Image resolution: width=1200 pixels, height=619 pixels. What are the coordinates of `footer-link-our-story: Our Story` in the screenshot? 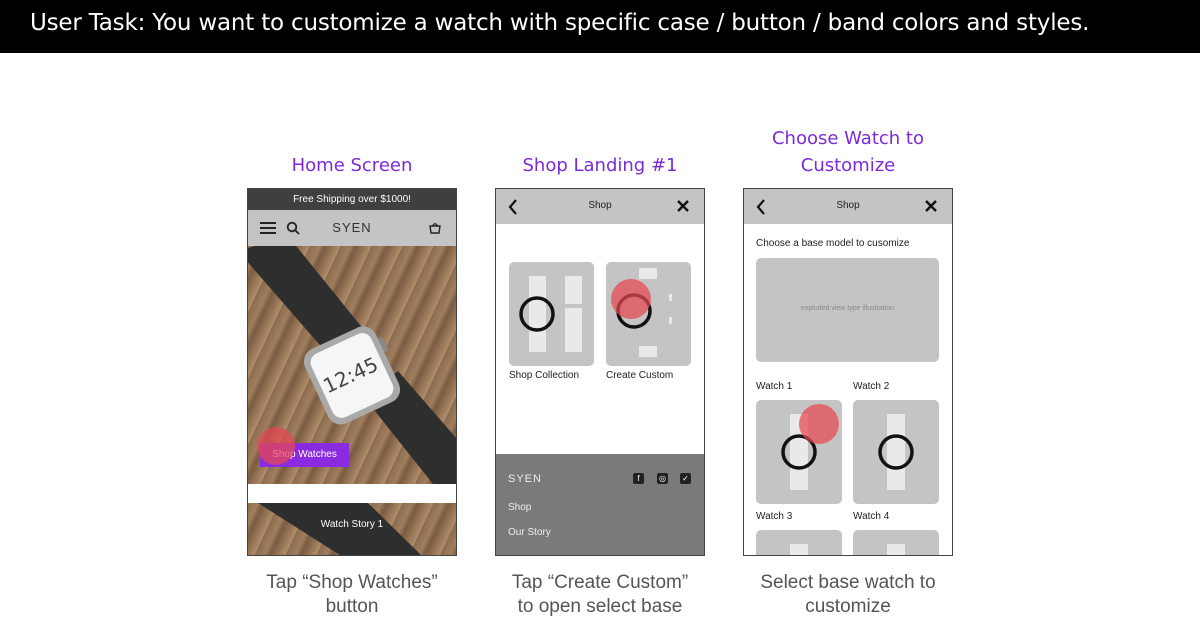 It's located at (529, 532).